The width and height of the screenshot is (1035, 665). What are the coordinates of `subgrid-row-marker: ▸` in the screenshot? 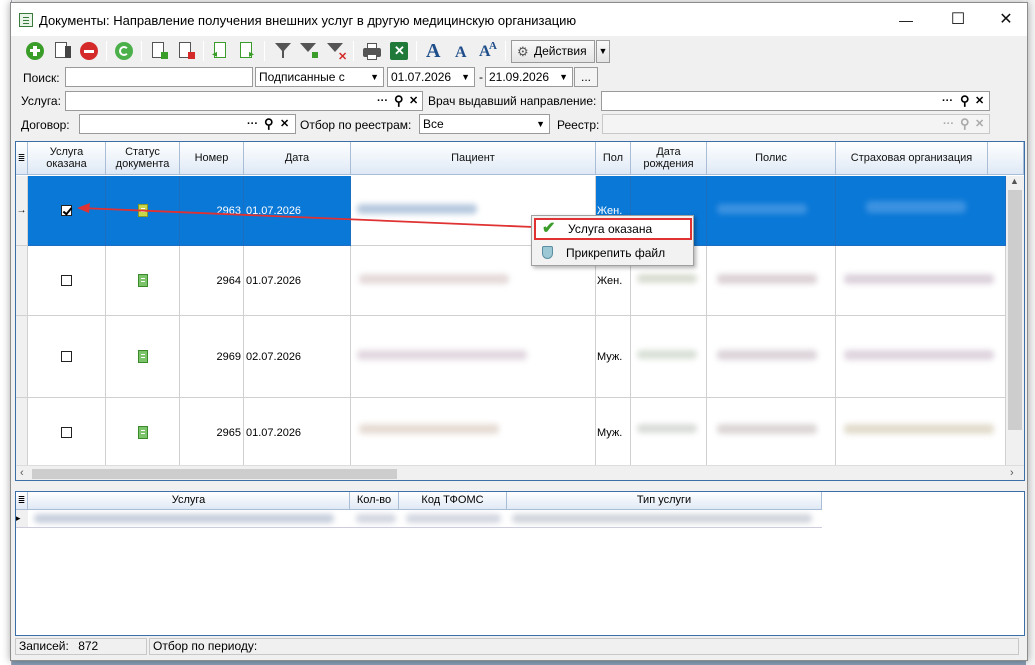 It's located at (22, 518).